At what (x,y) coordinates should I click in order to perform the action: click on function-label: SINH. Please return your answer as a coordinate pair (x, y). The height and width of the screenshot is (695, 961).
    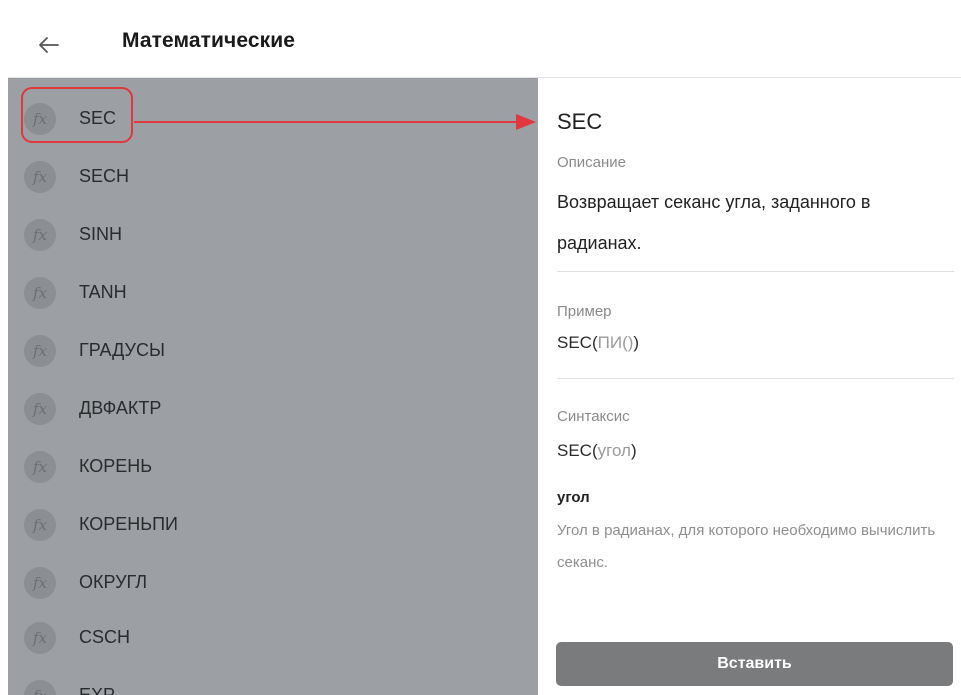
    Looking at the image, I should click on (101, 234).